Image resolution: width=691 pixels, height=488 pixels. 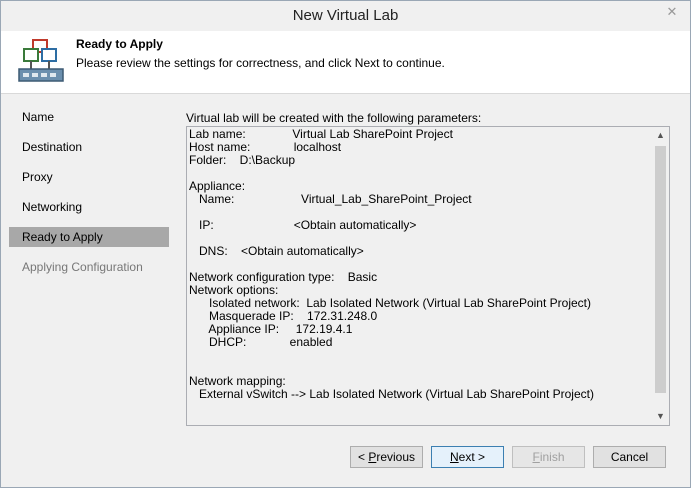 What do you see at coordinates (660, 416) in the screenshot?
I see `scroll-down-icon: ▼` at bounding box center [660, 416].